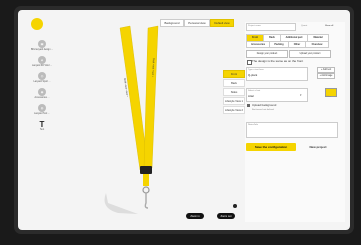  What do you see at coordinates (146, 190) in the screenshot?
I see `clip-ring` at bounding box center [146, 190].